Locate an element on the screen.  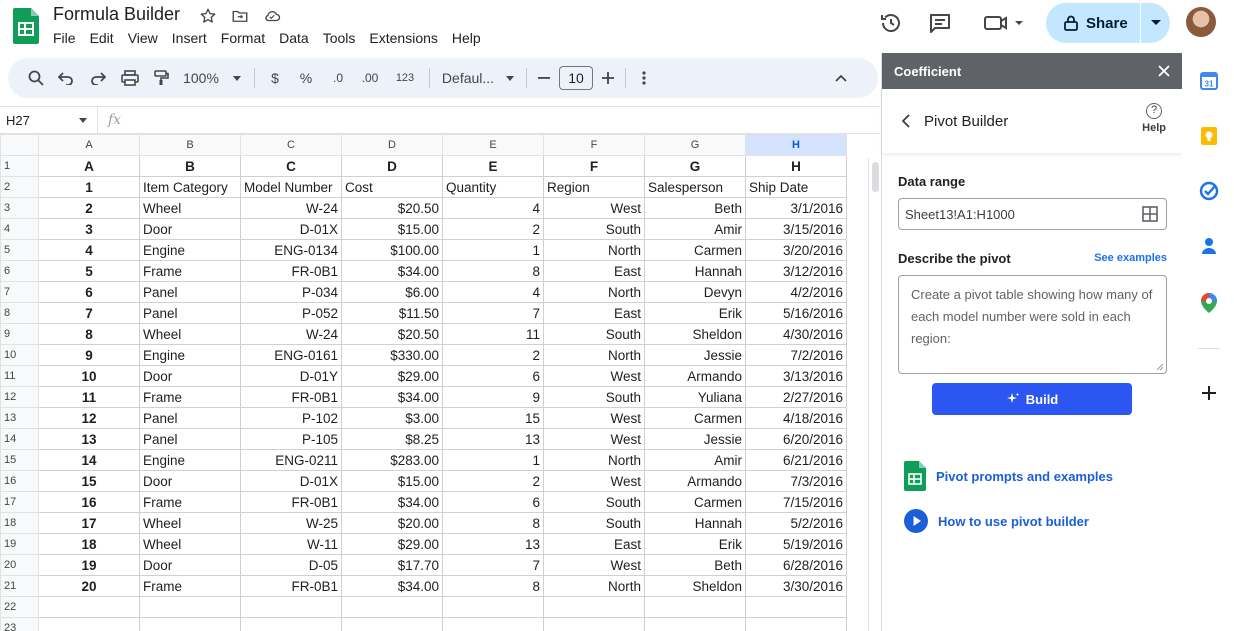
paint-format-icon is located at coordinates (161, 78).